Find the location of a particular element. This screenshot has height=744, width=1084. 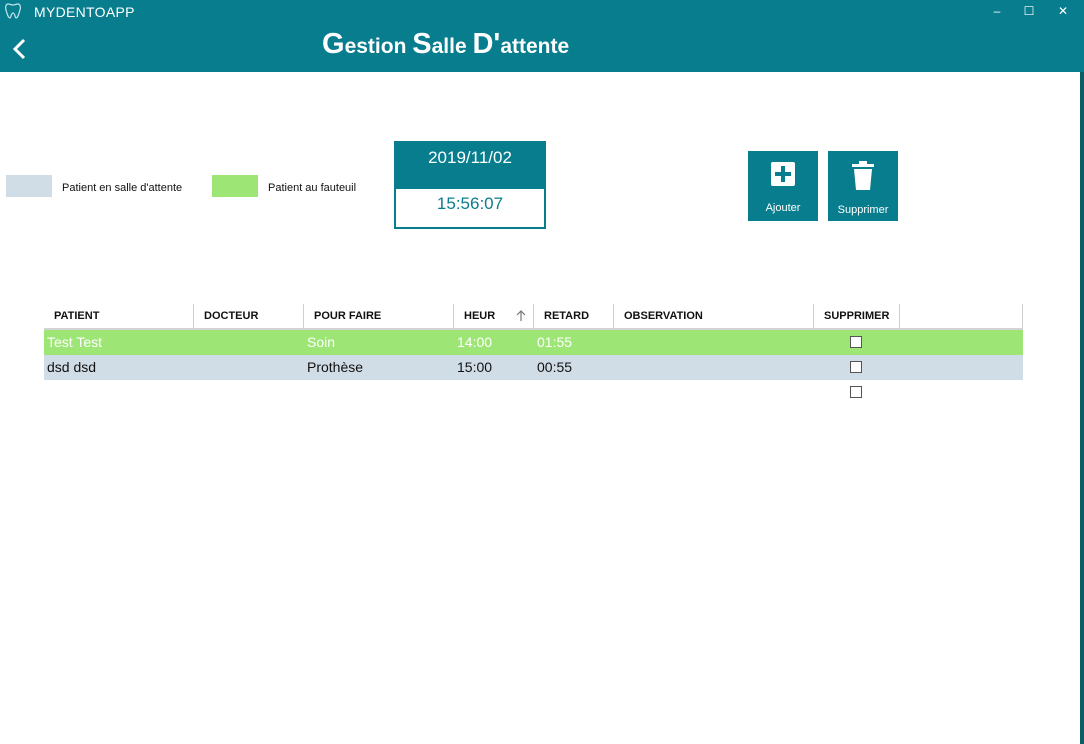

cell-patient: Test Test is located at coordinates (74, 342).